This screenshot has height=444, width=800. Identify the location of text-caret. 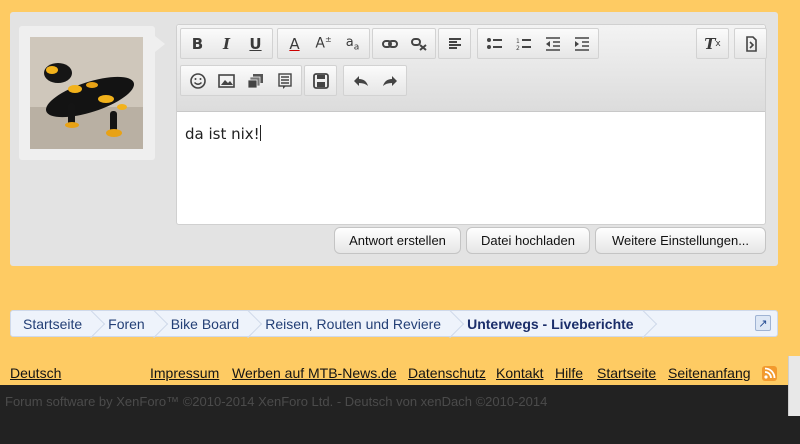
(260, 133).